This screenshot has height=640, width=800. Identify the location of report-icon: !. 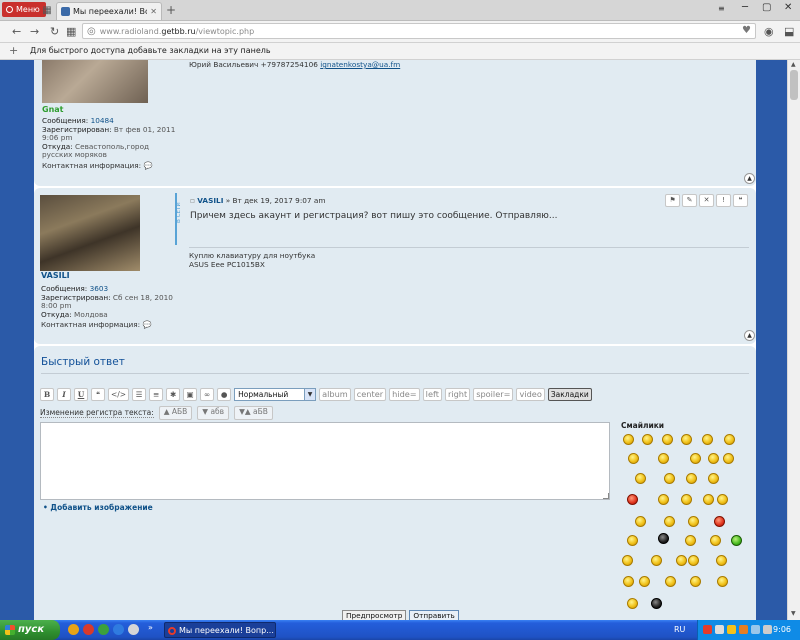
(723, 200).